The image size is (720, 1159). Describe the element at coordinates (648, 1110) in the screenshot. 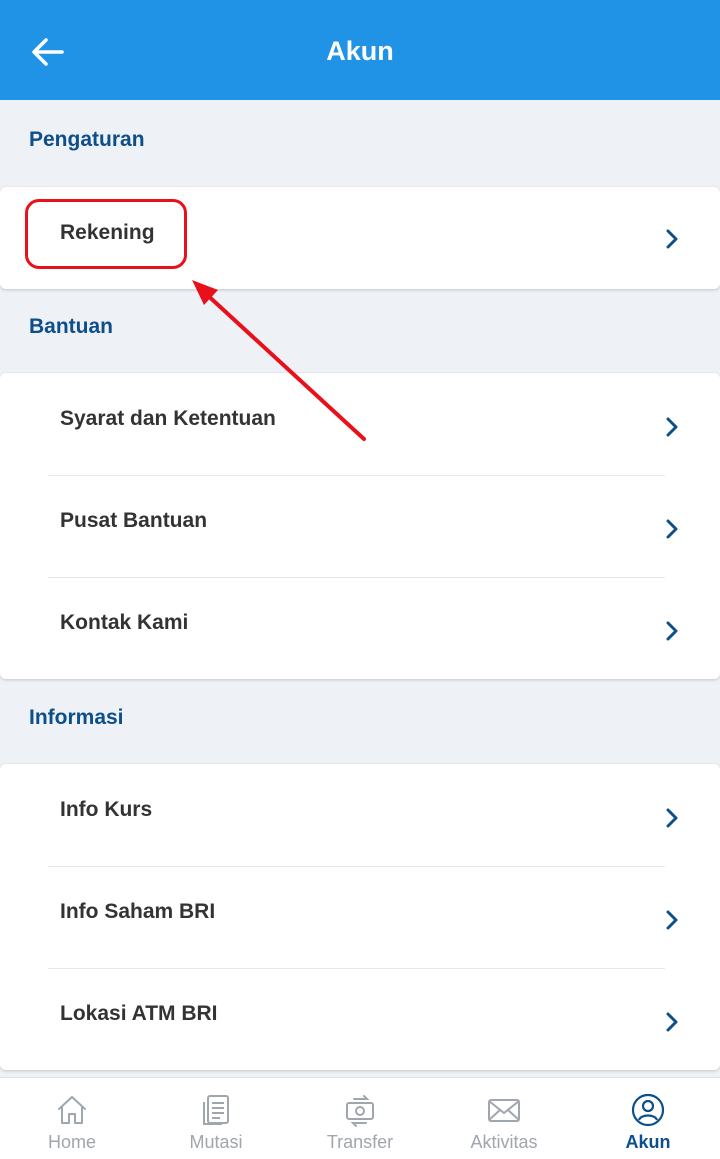

I see `user-circle-icon` at that location.